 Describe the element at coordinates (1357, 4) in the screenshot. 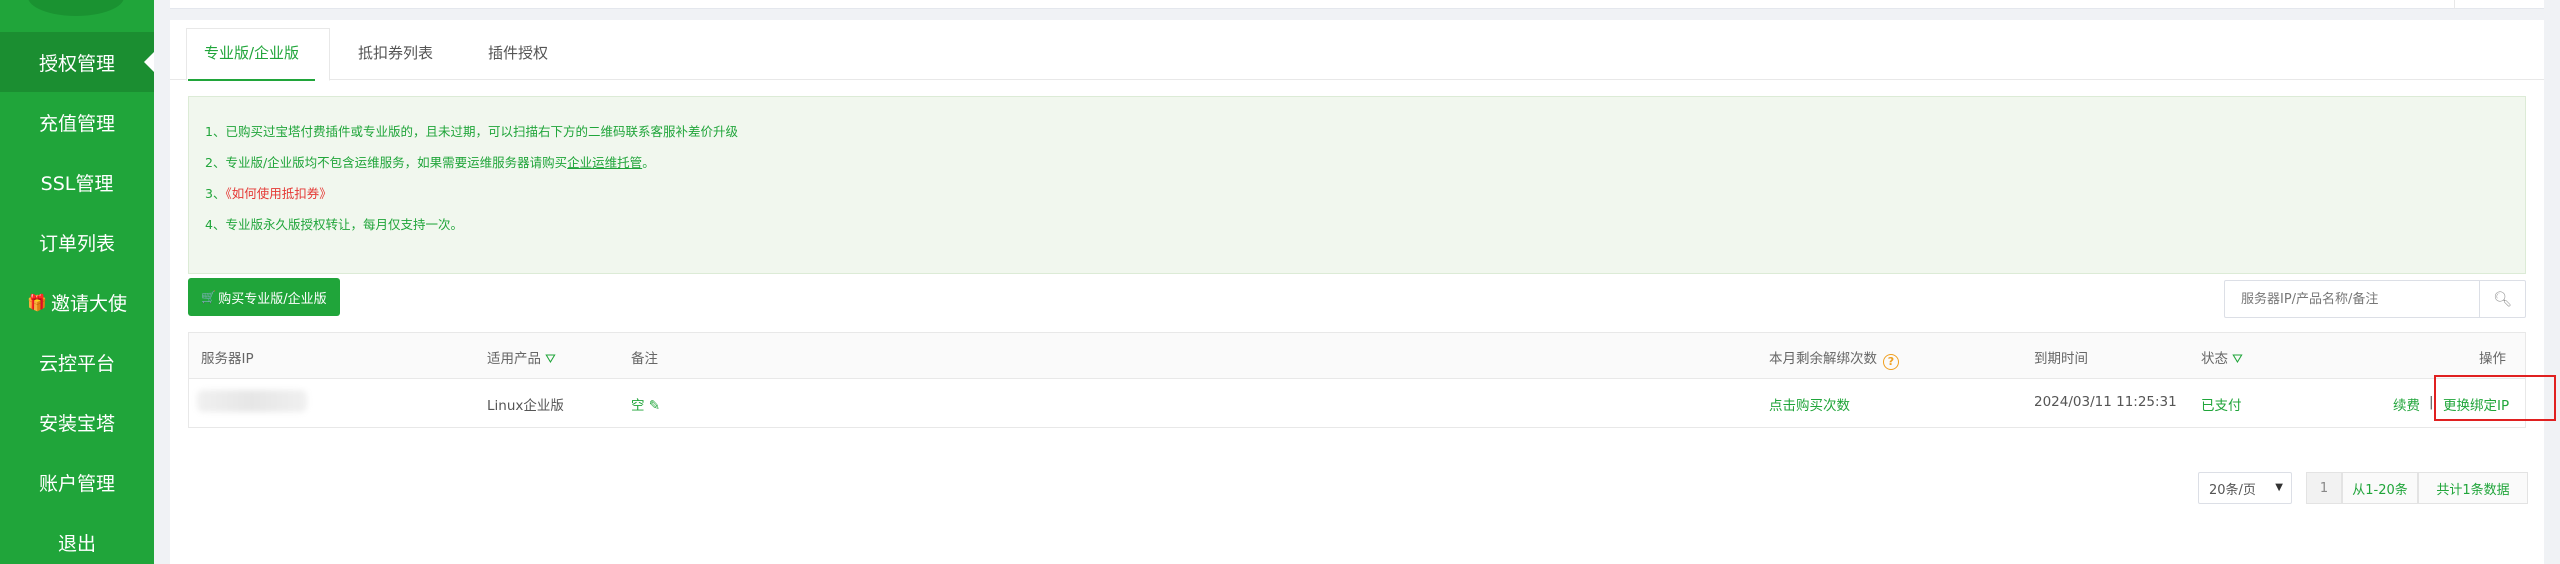

I see `top-panel-edge` at that location.